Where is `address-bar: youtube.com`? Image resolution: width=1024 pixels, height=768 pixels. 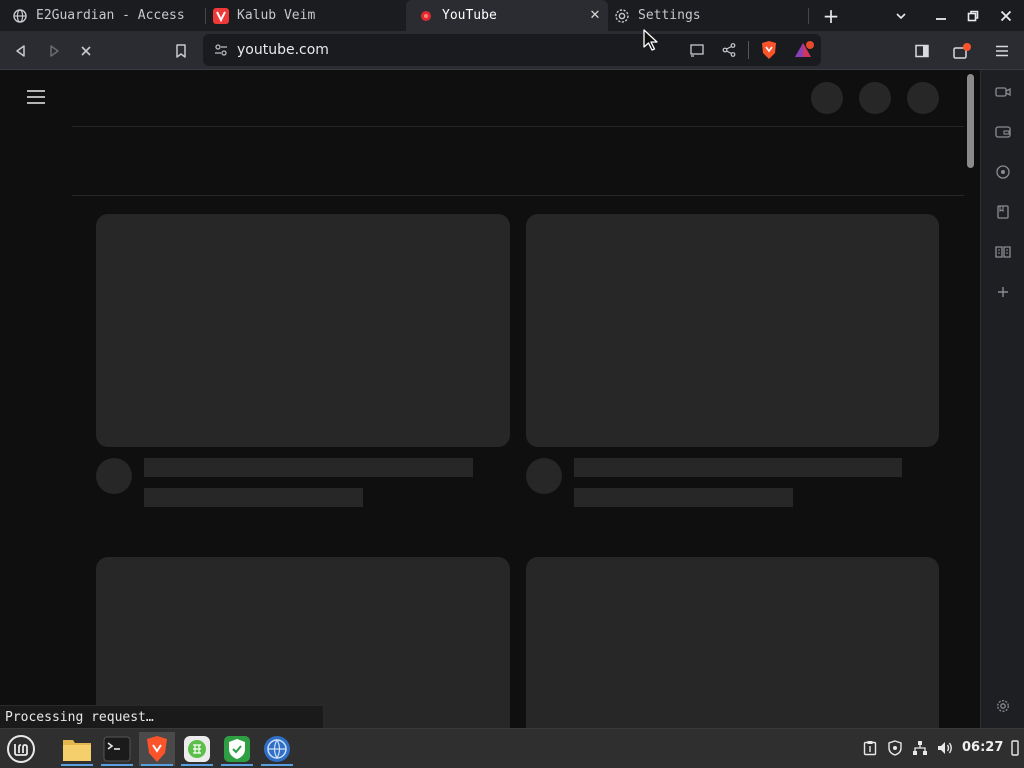 address-bar: youtube.com is located at coordinates (512, 50).